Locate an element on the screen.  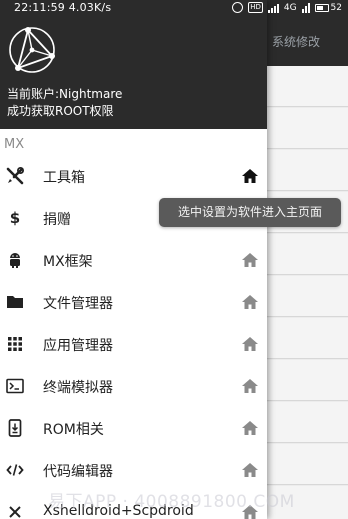
section-label: MX is located at coordinates (14, 144).